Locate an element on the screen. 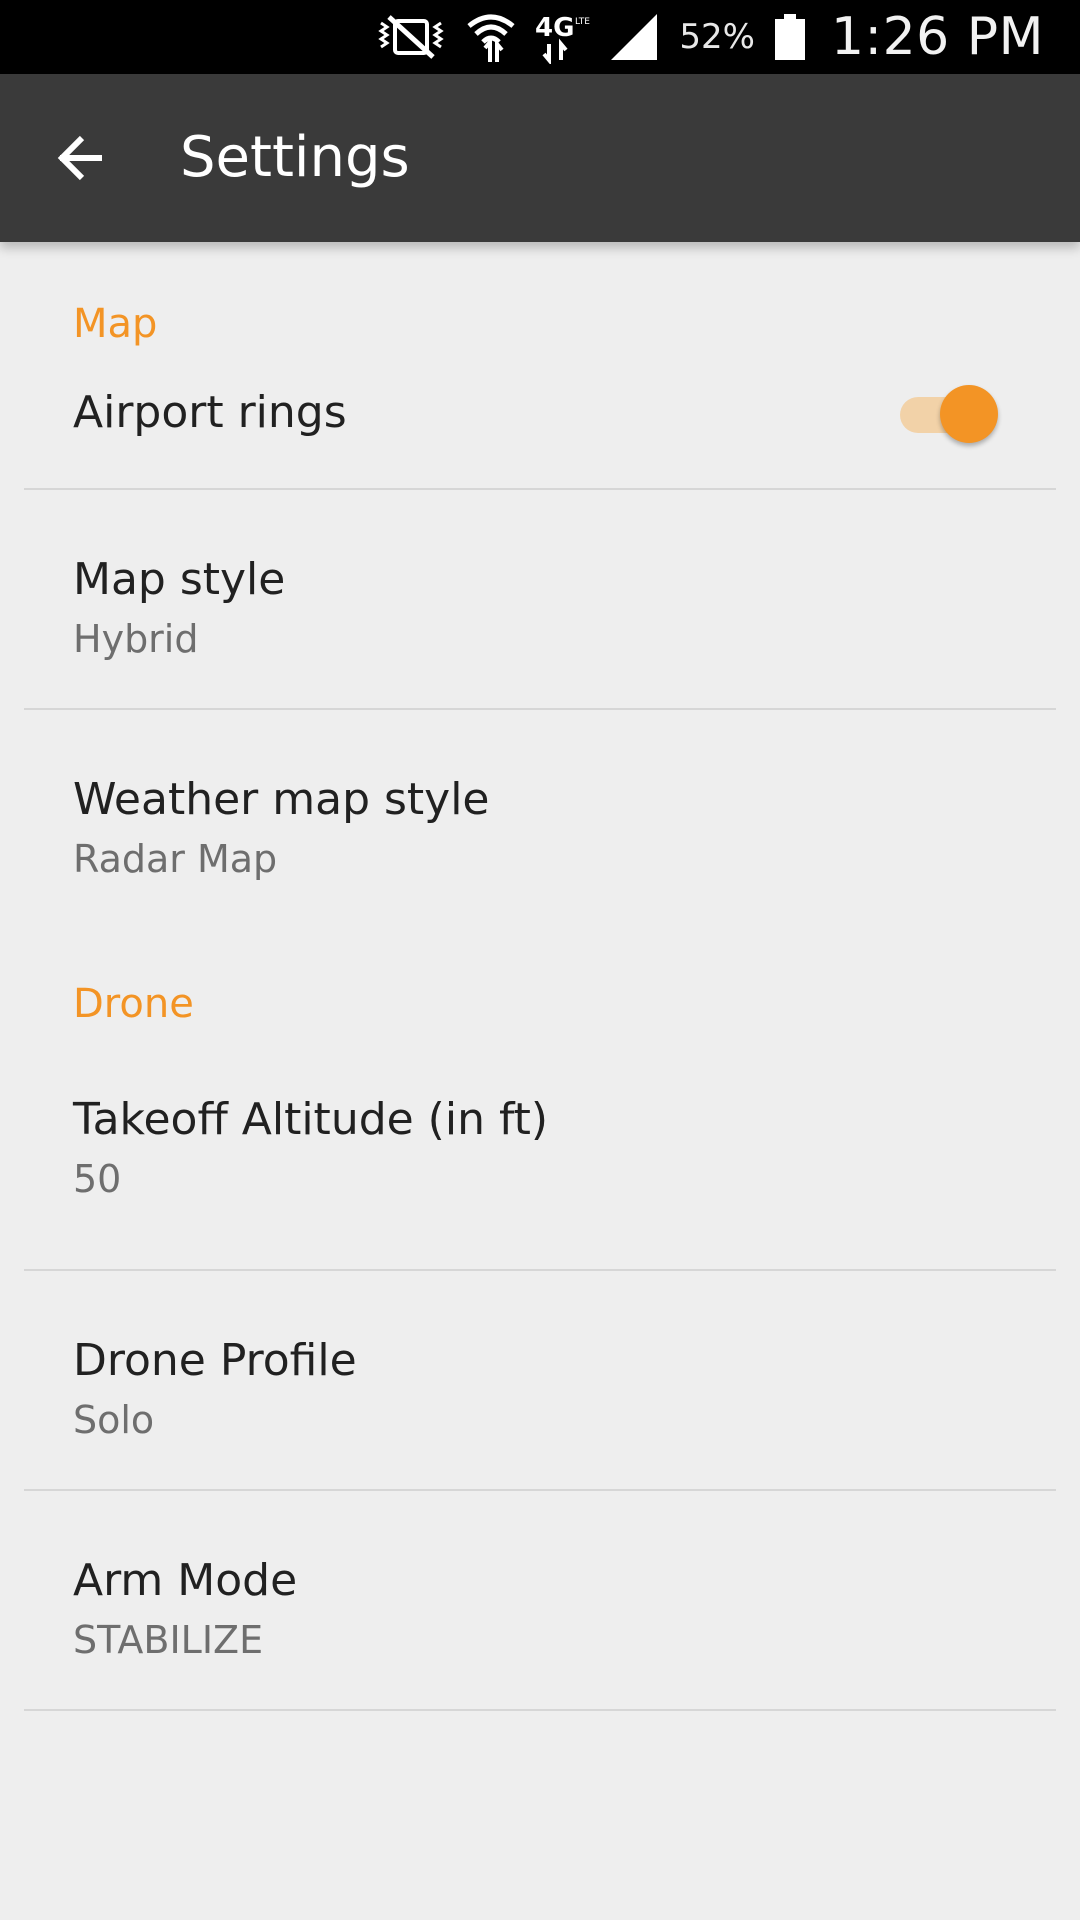  airport-rings-setting: Airport rings is located at coordinates (540, 416).